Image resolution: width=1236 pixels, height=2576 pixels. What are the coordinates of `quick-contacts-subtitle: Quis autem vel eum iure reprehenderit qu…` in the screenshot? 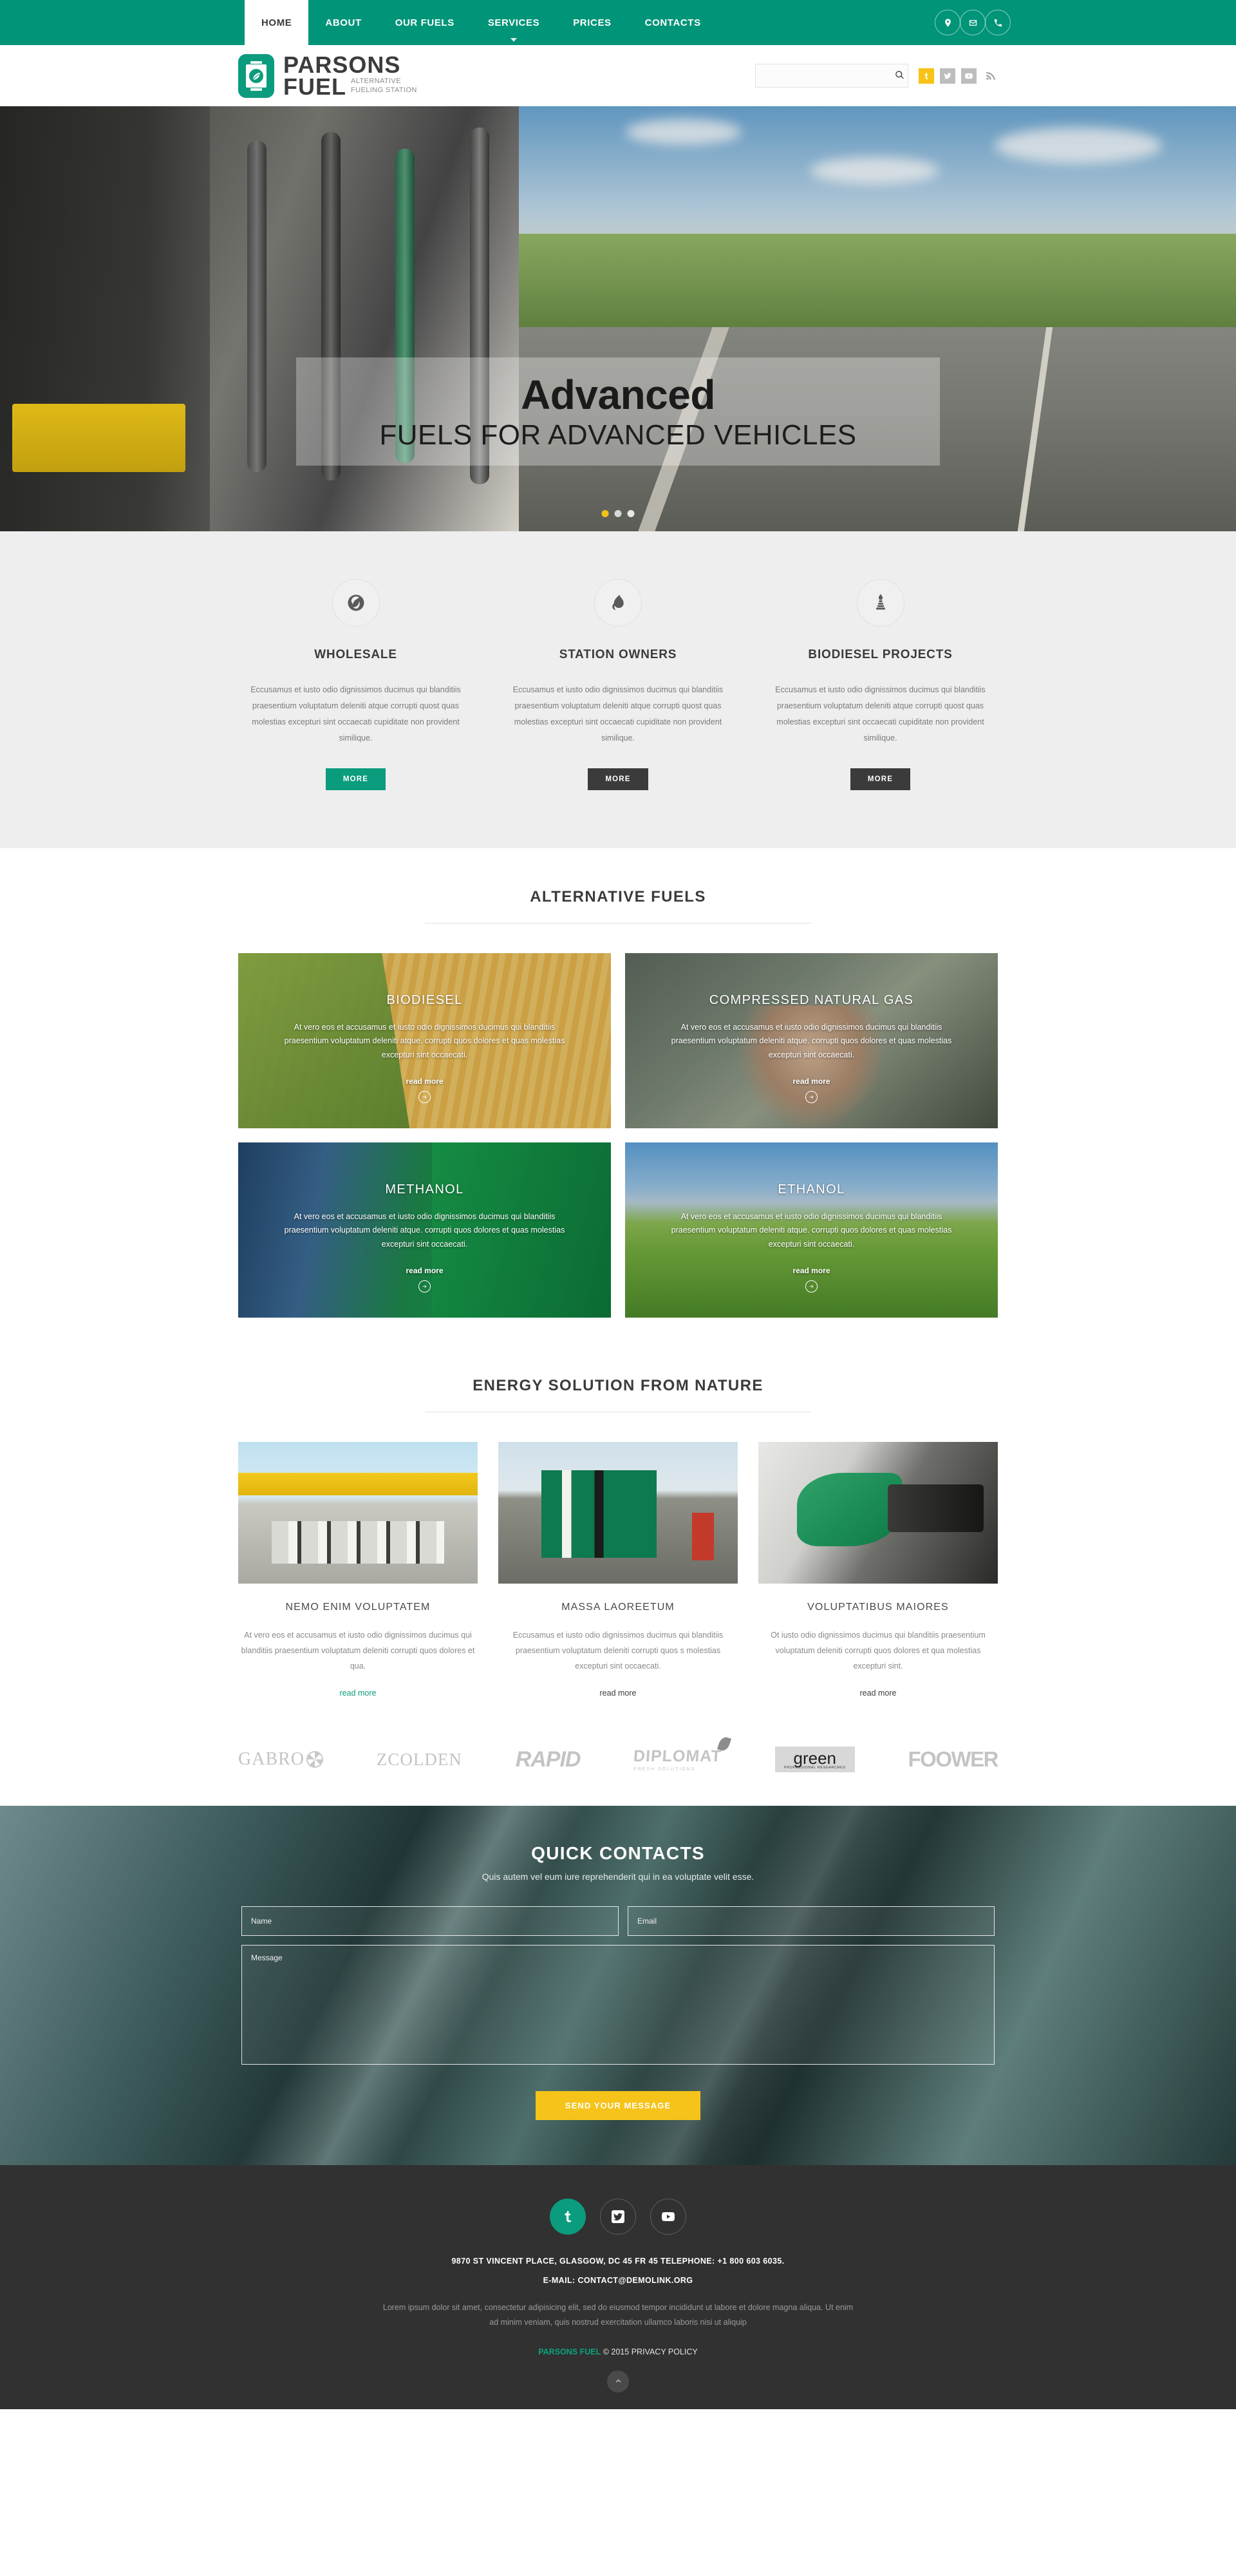 It's located at (618, 1876).